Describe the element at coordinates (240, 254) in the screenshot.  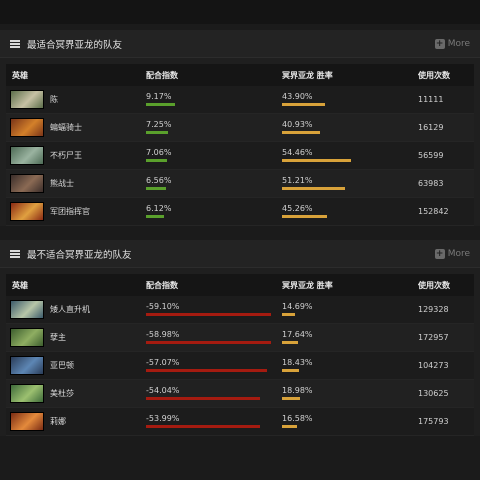
I see `card-header: 最不适合冥界亚龙的队友 + More` at that location.